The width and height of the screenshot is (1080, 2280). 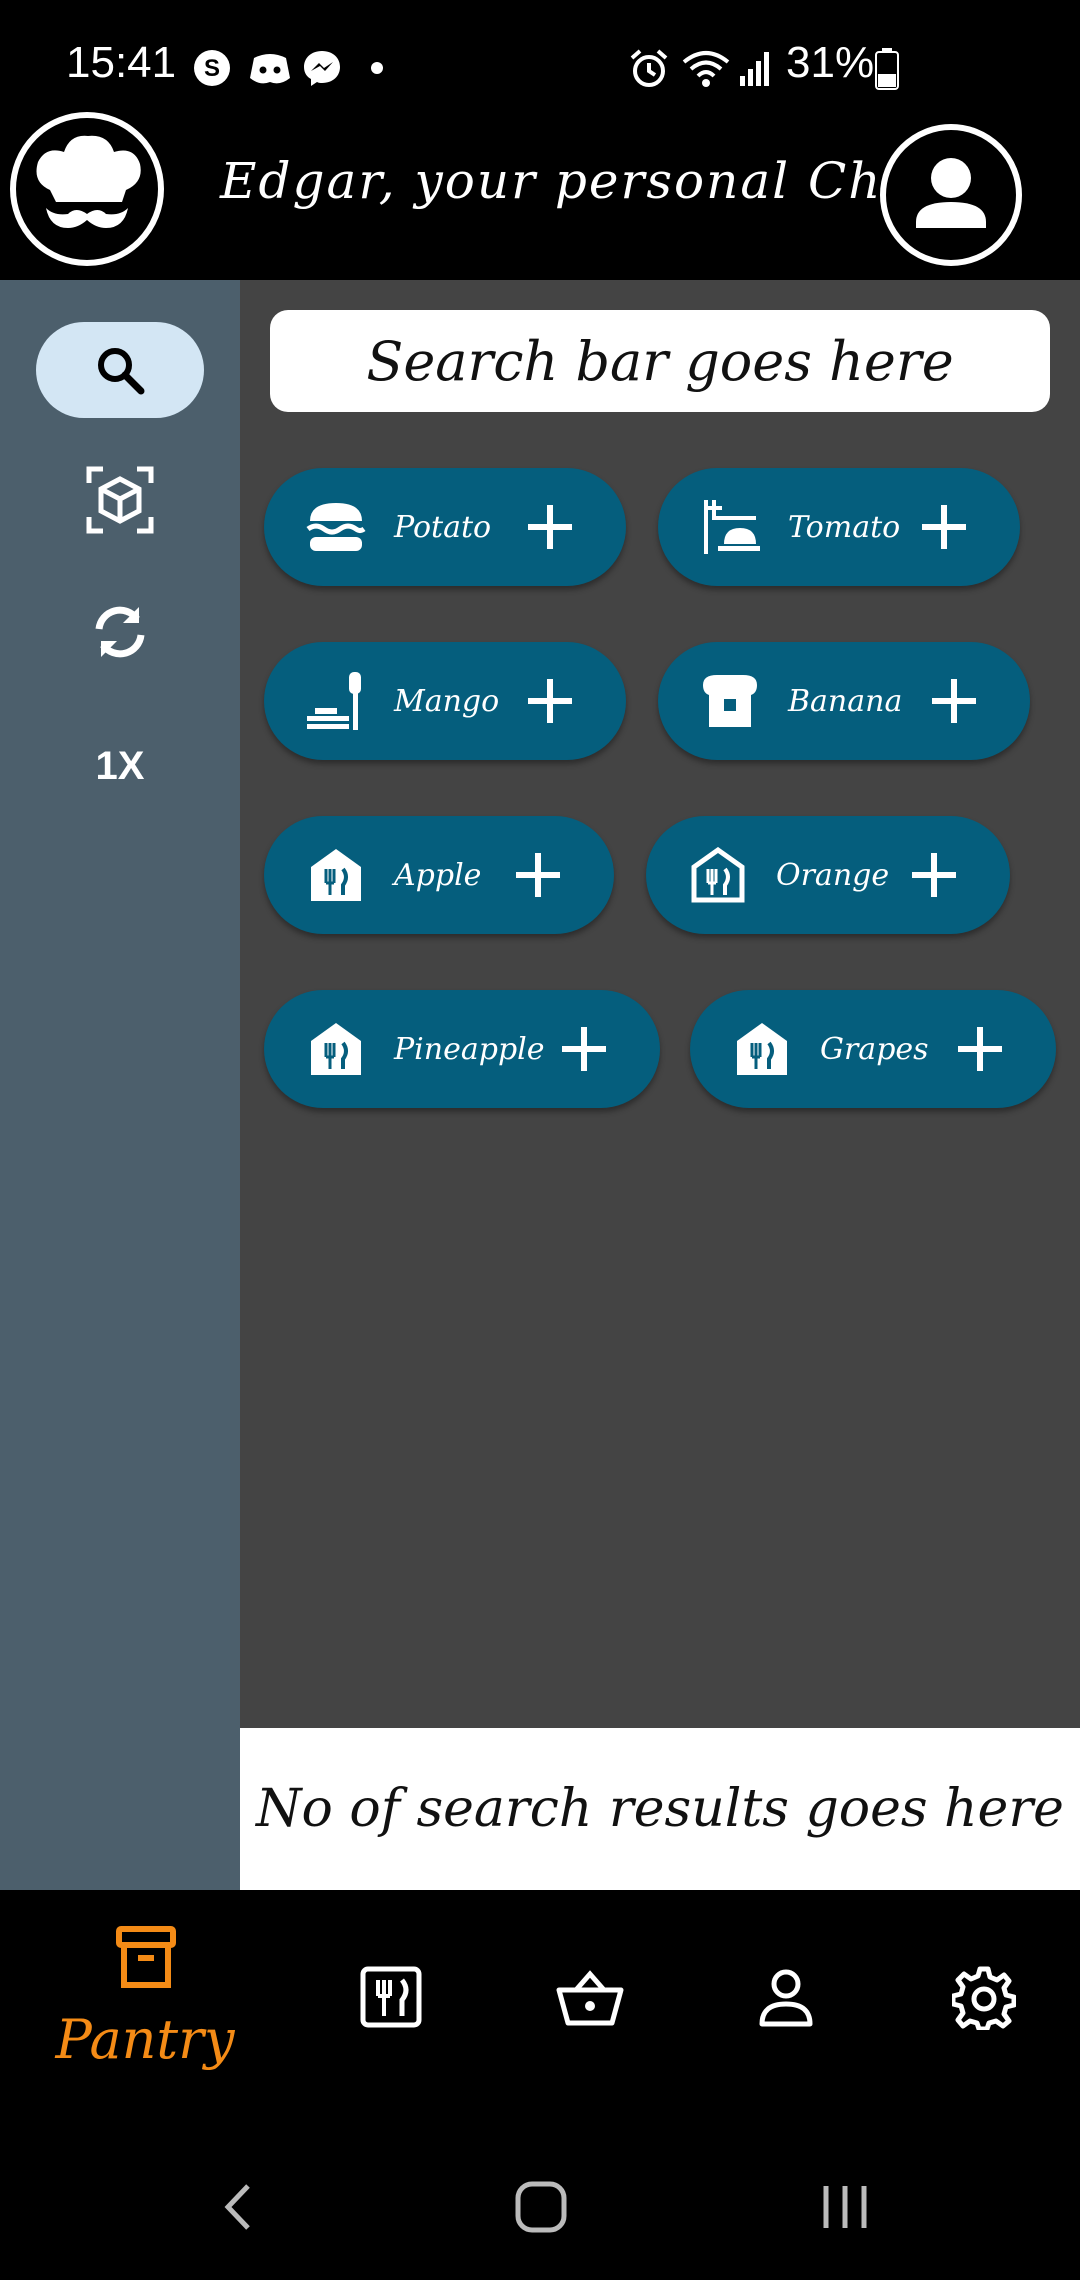 I want to click on results-count-bar: No of search results goes here, so click(x=660, y=1809).